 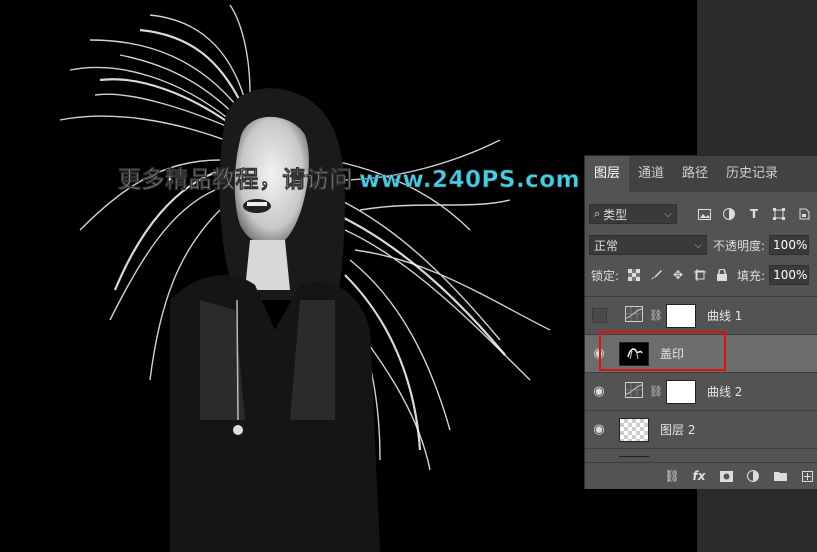 What do you see at coordinates (807, 476) in the screenshot?
I see `new-layer-icon` at bounding box center [807, 476].